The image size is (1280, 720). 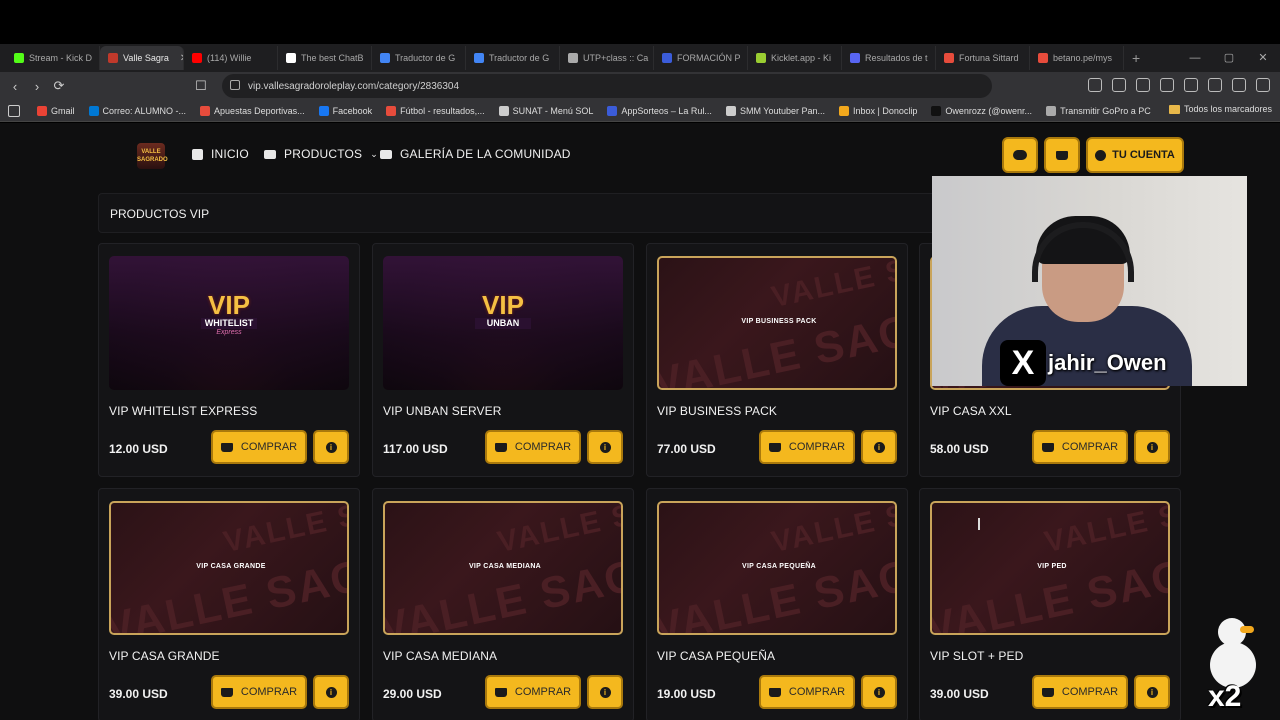 What do you see at coordinates (546, 110) in the screenshot?
I see `bookmark-item: SUNAT - Menú SOL` at bounding box center [546, 110].